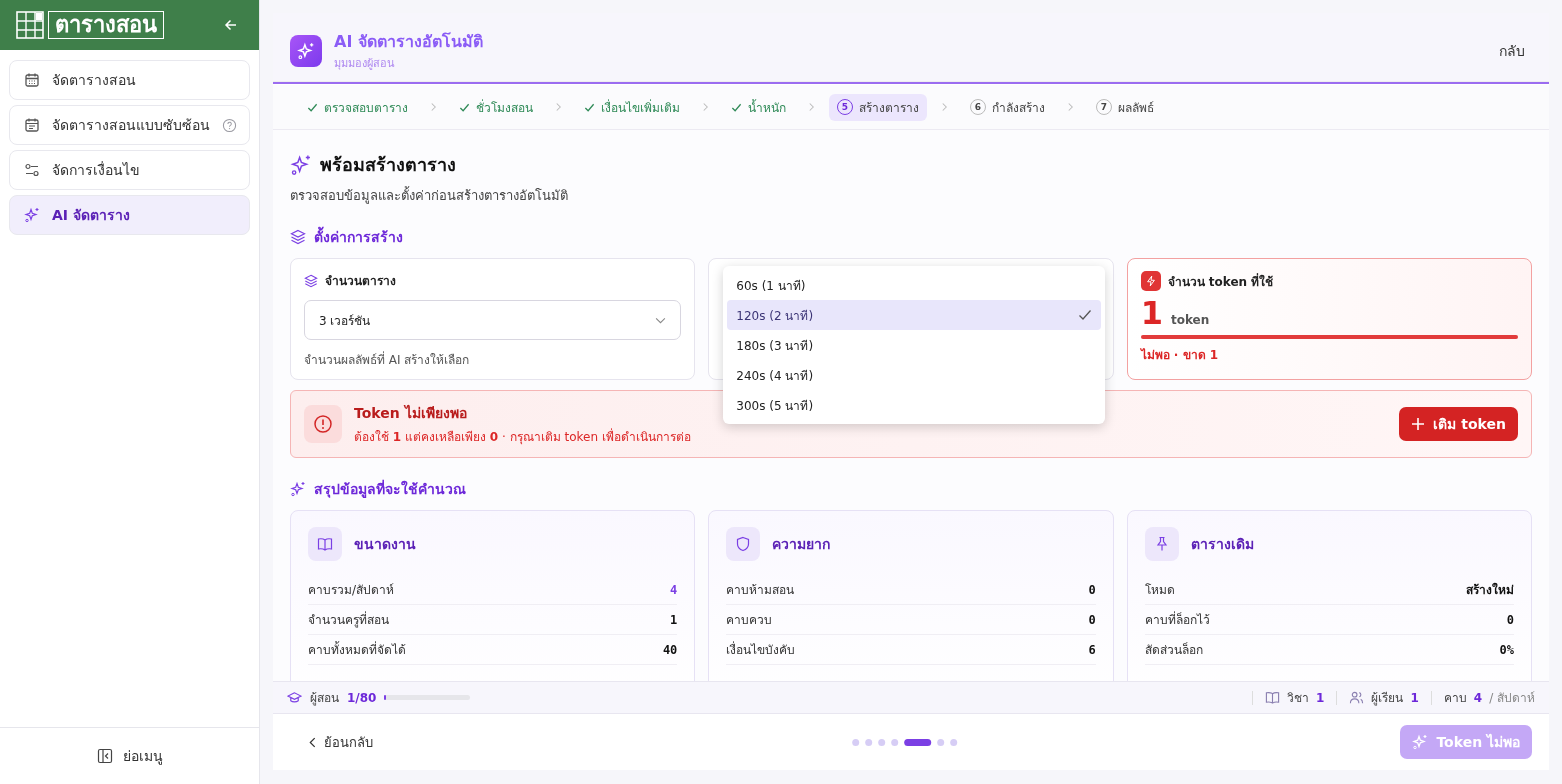  Describe the element at coordinates (129, 756) in the screenshot. I see `collapse-menu-button: ย่อเมนู` at that location.